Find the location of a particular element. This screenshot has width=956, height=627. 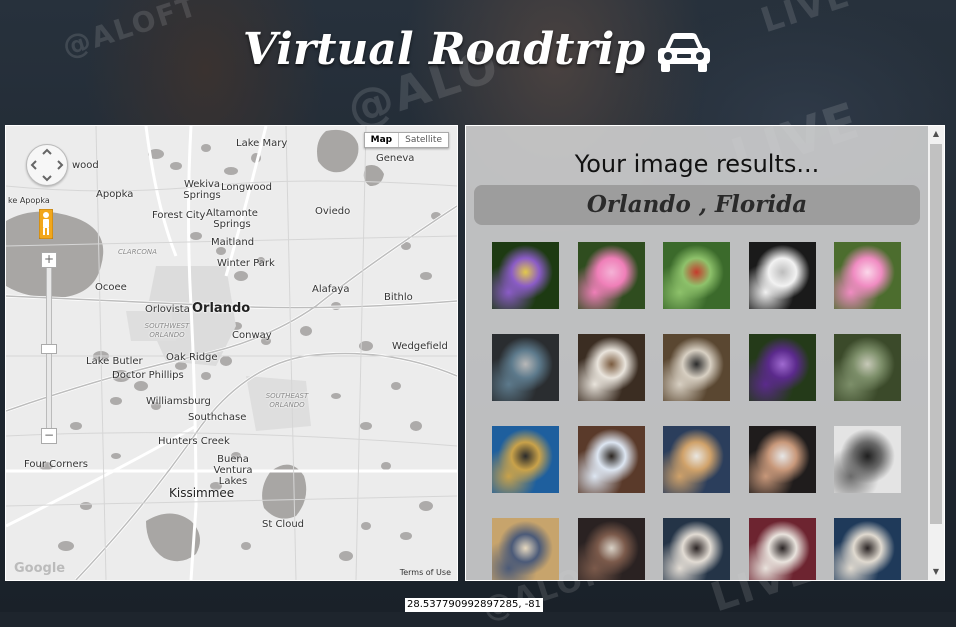

pink-lily-thumb is located at coordinates (867, 275).